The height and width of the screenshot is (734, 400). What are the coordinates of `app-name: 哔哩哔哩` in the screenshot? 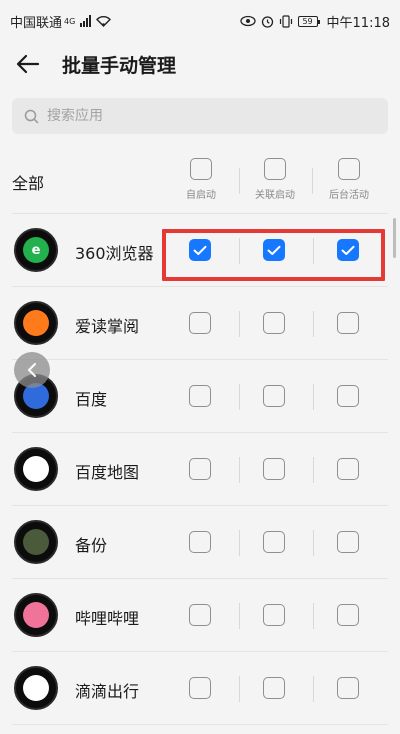 It's located at (107, 618).